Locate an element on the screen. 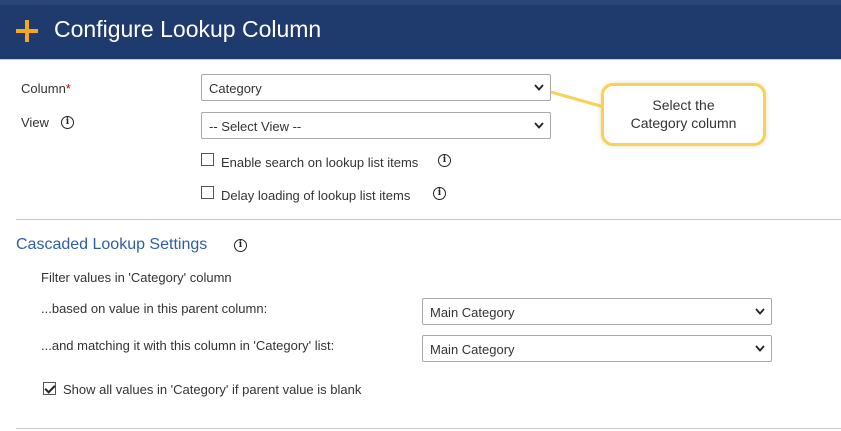  cascade-section-title: Cascaded Lookup Settings is located at coordinates (112, 244).